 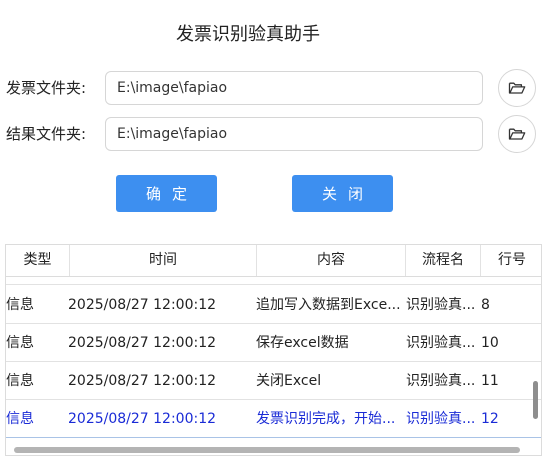 What do you see at coordinates (46, 134) in the screenshot?
I see `result-folder-label: 结果文件夹:` at bounding box center [46, 134].